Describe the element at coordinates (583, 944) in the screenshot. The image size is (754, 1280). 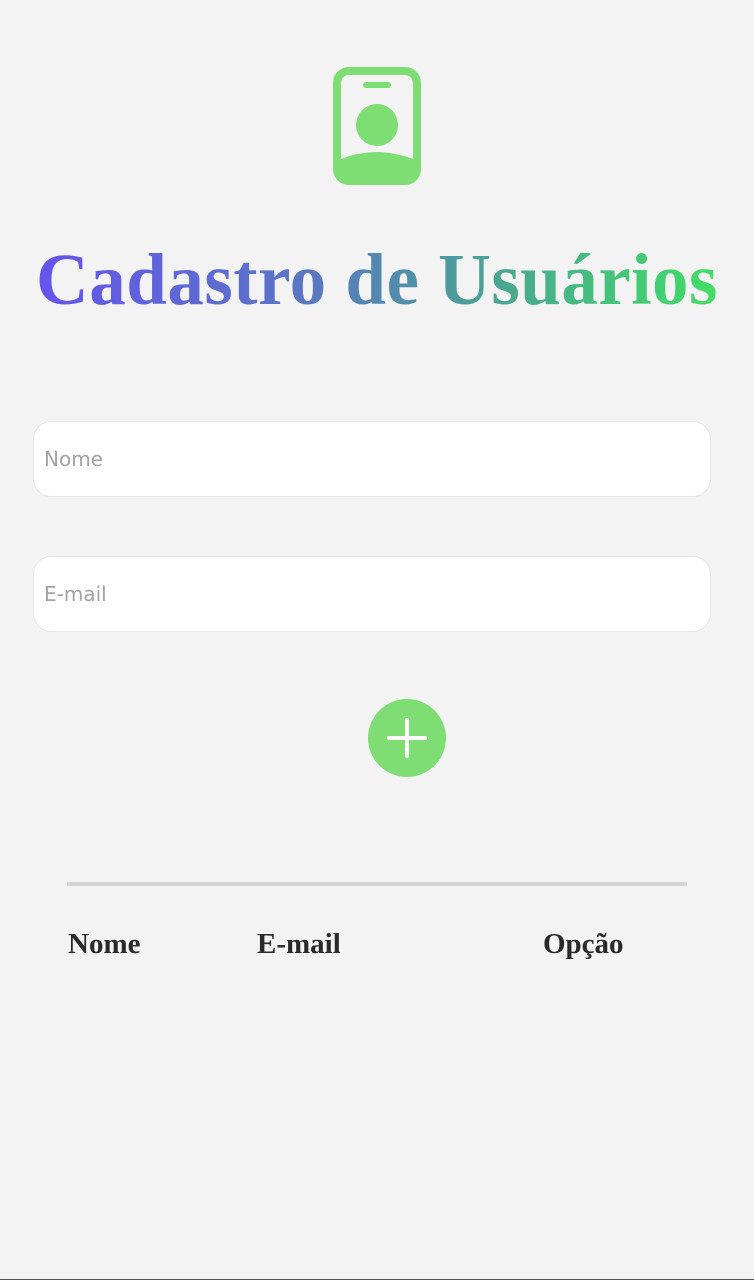
I see `table-header-option: Opção` at that location.